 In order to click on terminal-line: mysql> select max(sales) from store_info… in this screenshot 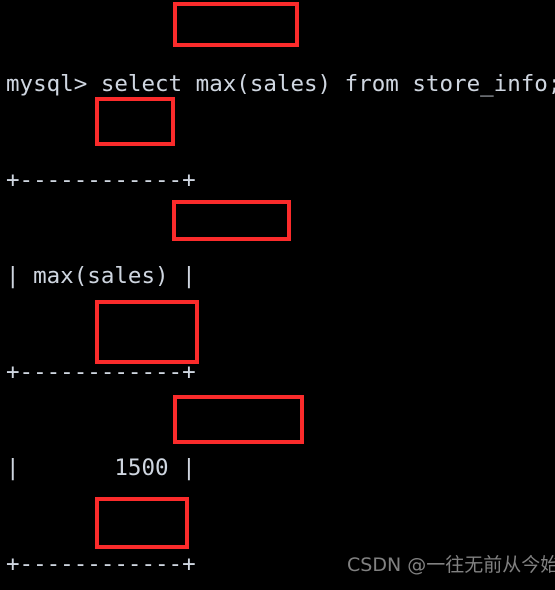, I will do `click(280, 84)`.